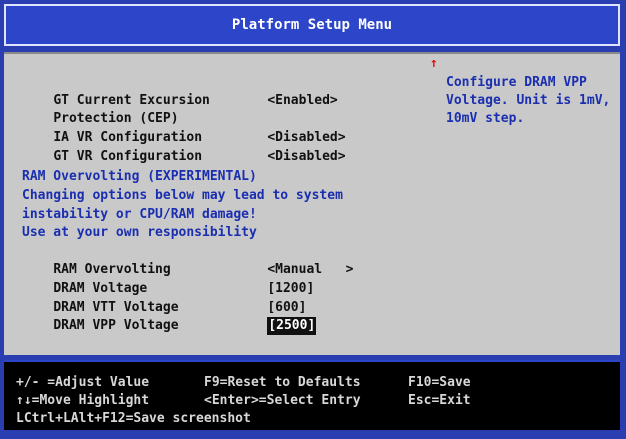  What do you see at coordinates (439, 400) in the screenshot?
I see `key-hint-exit: Esc=Exit` at bounding box center [439, 400].